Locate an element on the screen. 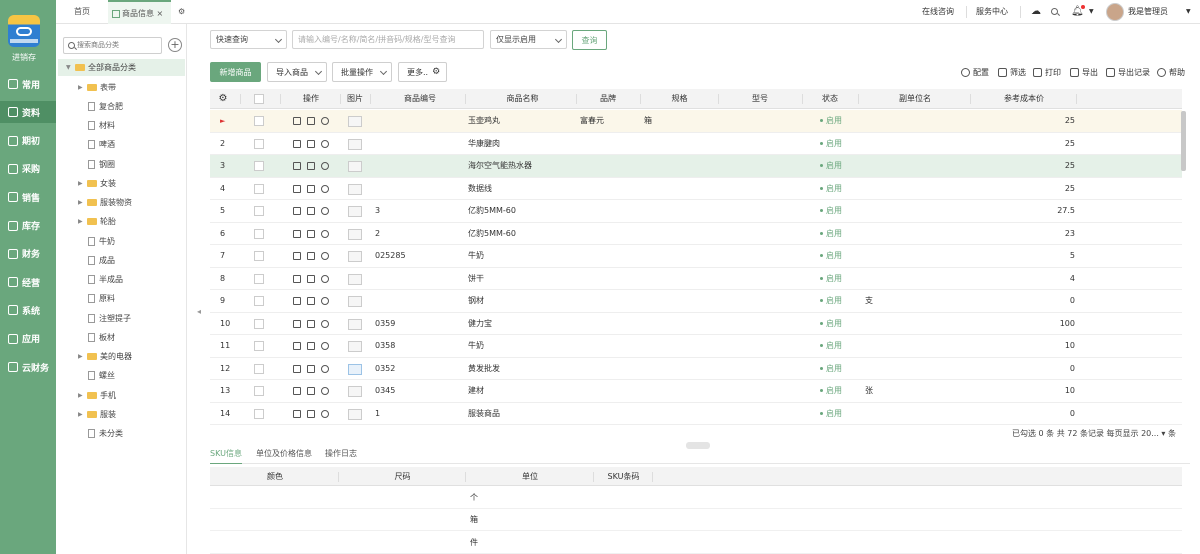 The height and width of the screenshot is (554, 1200). tab-operation-log: 操作日志 is located at coordinates (341, 456).